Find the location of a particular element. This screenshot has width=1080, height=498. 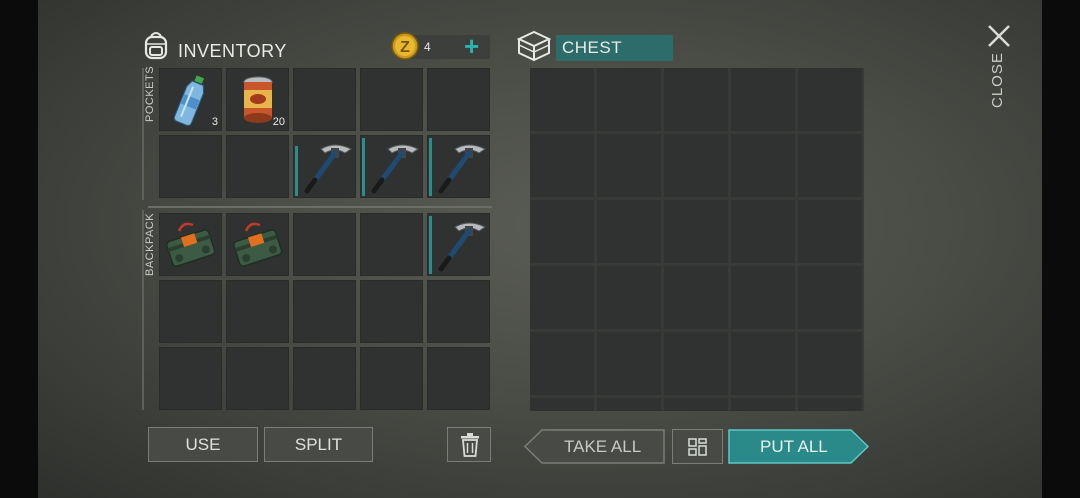

svg-text: Z is located at coordinates (405, 47).